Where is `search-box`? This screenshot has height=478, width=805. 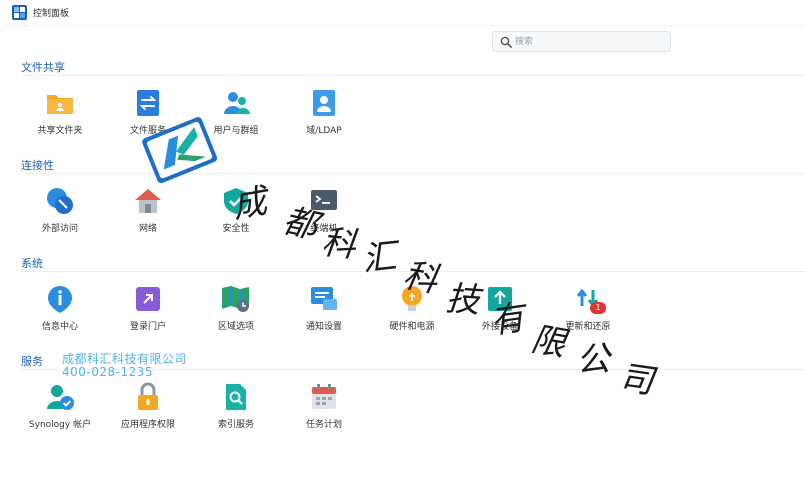
search-box is located at coordinates (581, 41).